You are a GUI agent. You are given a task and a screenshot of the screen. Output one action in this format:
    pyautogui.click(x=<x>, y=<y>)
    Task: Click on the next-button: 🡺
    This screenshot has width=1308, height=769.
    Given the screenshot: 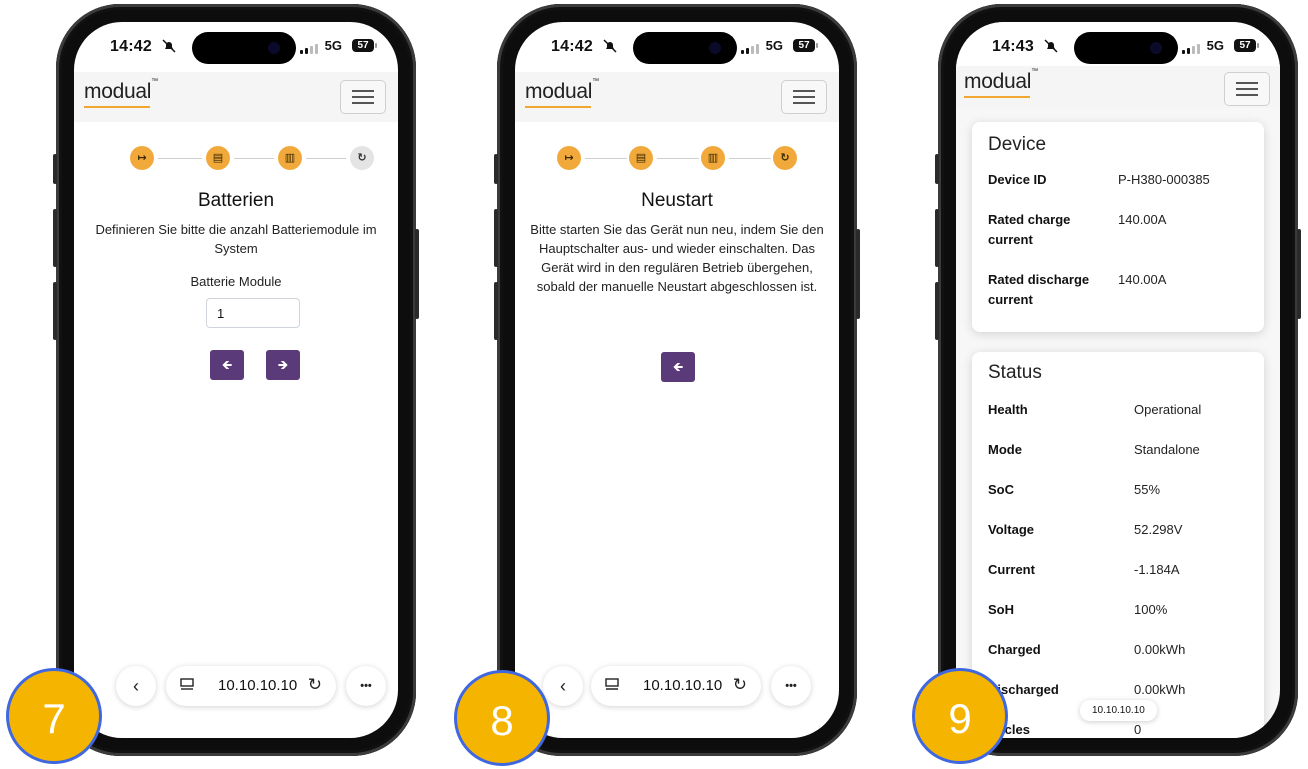 What is the action you would take?
    pyautogui.click(x=283, y=365)
    